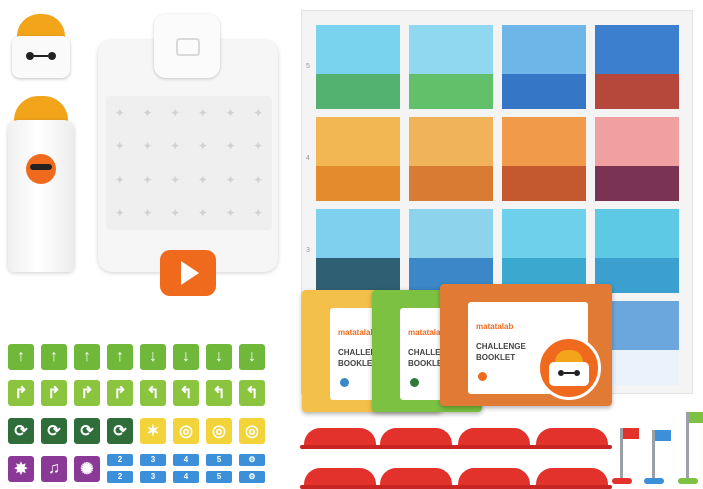 This screenshot has width=703, height=489. I want to click on music-card: ✺, so click(87, 469).